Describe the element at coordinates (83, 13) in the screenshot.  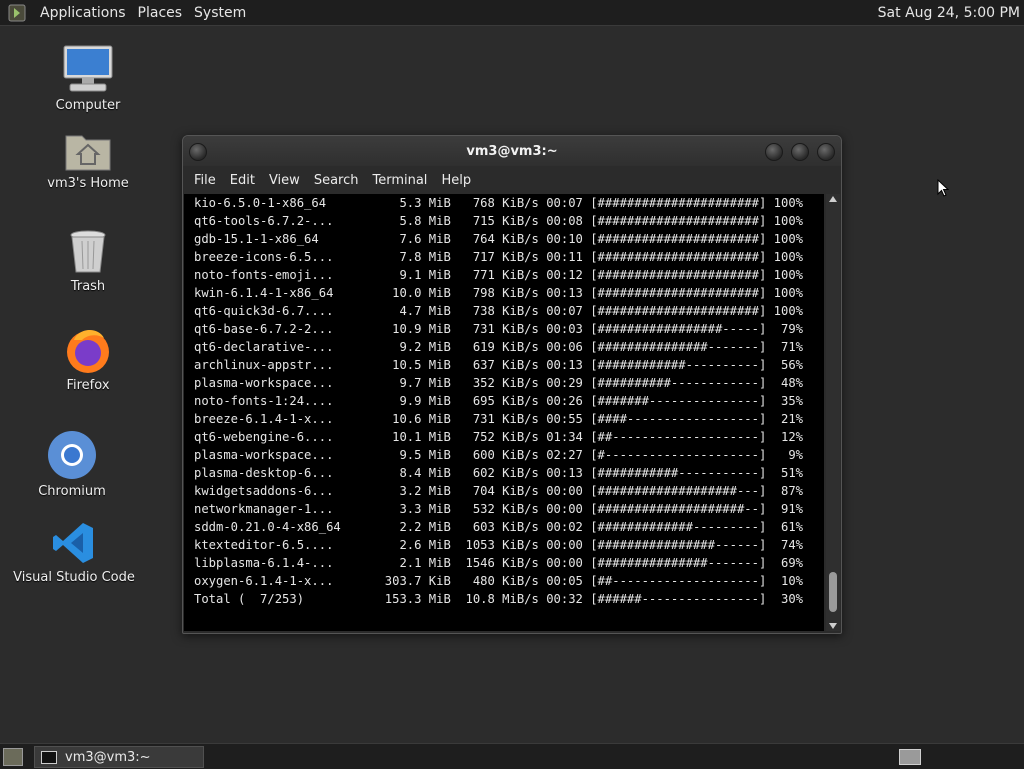
I see `applications-menu: Applications` at that location.